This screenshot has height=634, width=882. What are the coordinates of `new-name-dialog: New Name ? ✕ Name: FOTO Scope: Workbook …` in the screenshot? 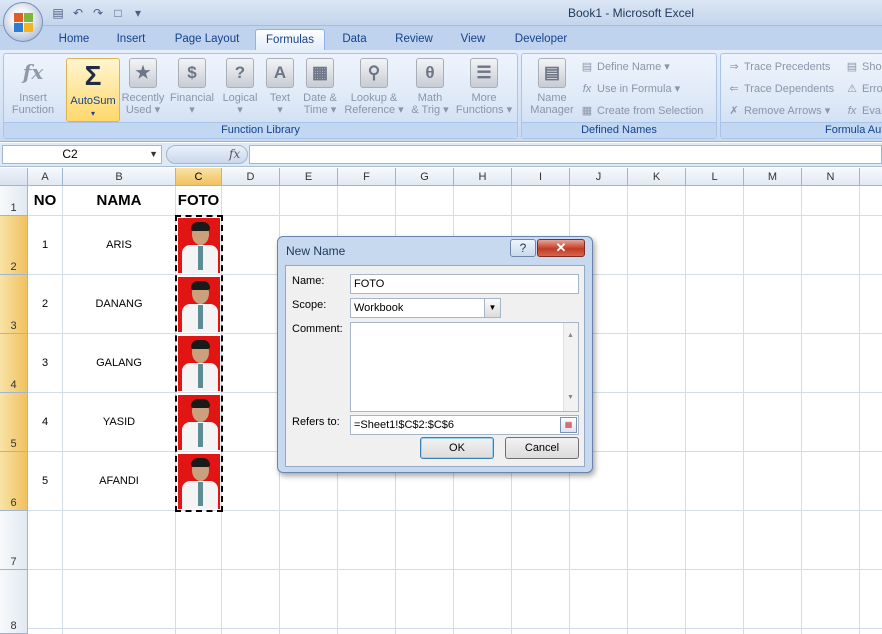 It's located at (435, 354).